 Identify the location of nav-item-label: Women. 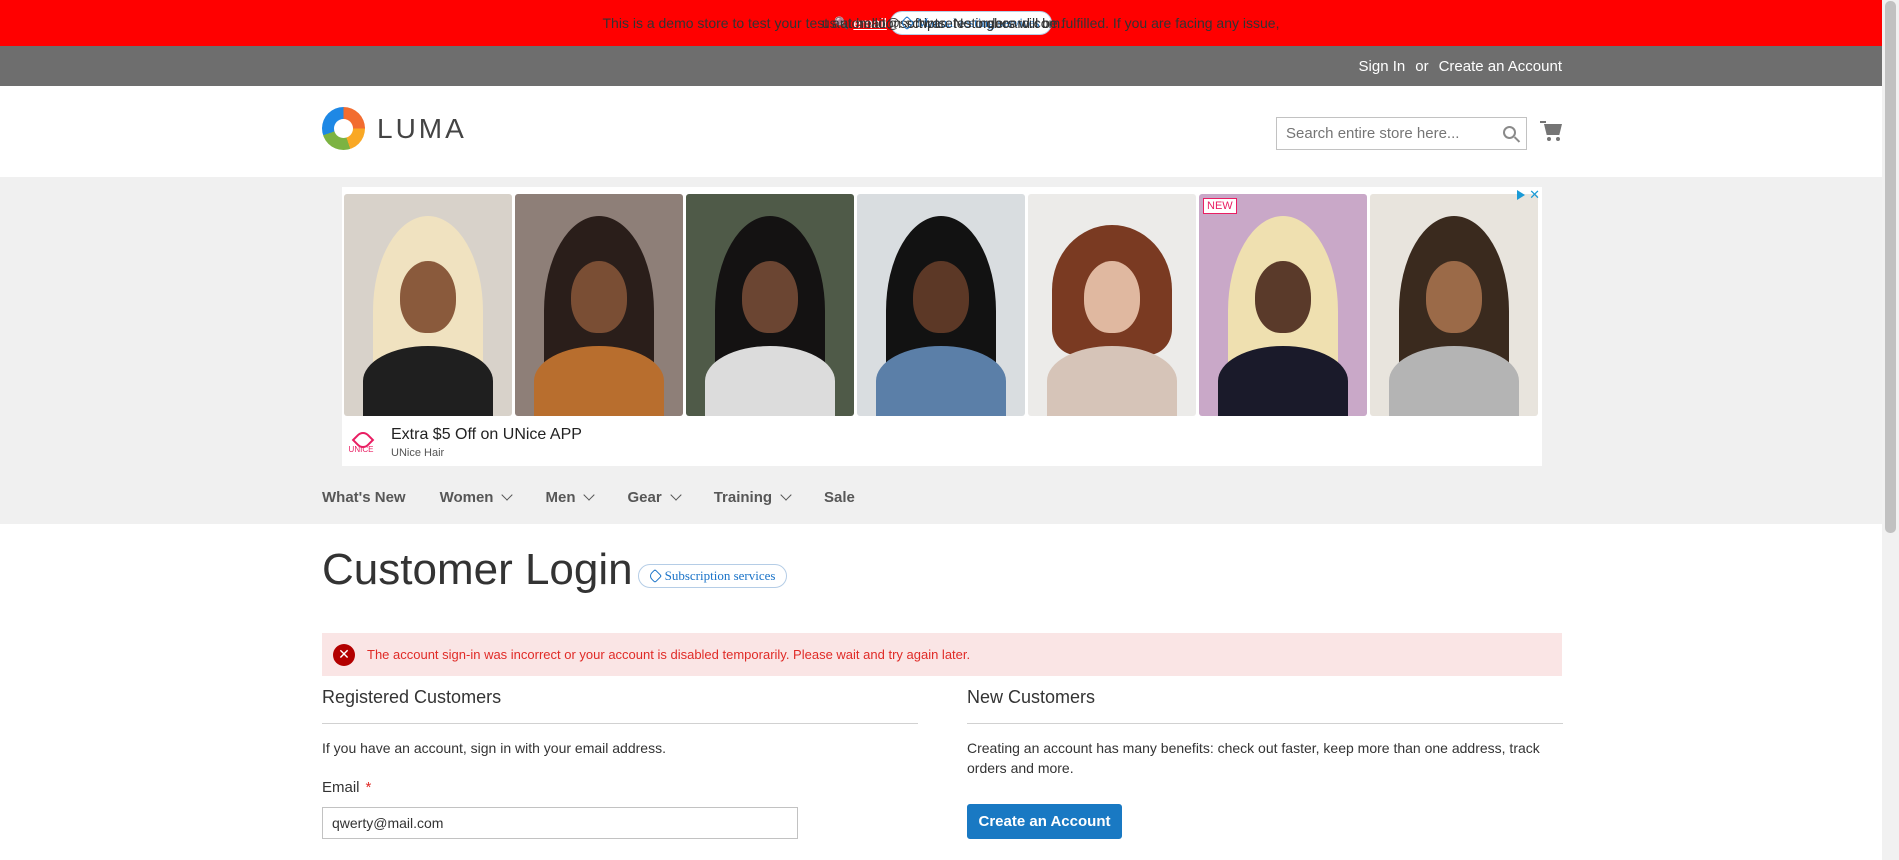
(466, 497).